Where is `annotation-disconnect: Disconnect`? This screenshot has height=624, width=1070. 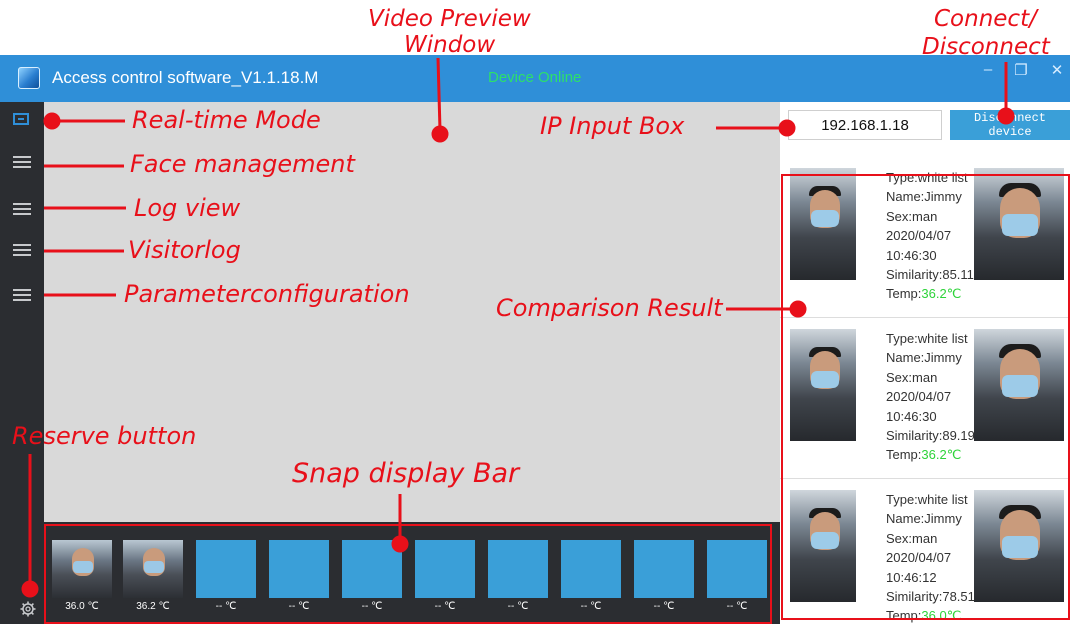
annotation-disconnect: Disconnect is located at coordinates (986, 47).